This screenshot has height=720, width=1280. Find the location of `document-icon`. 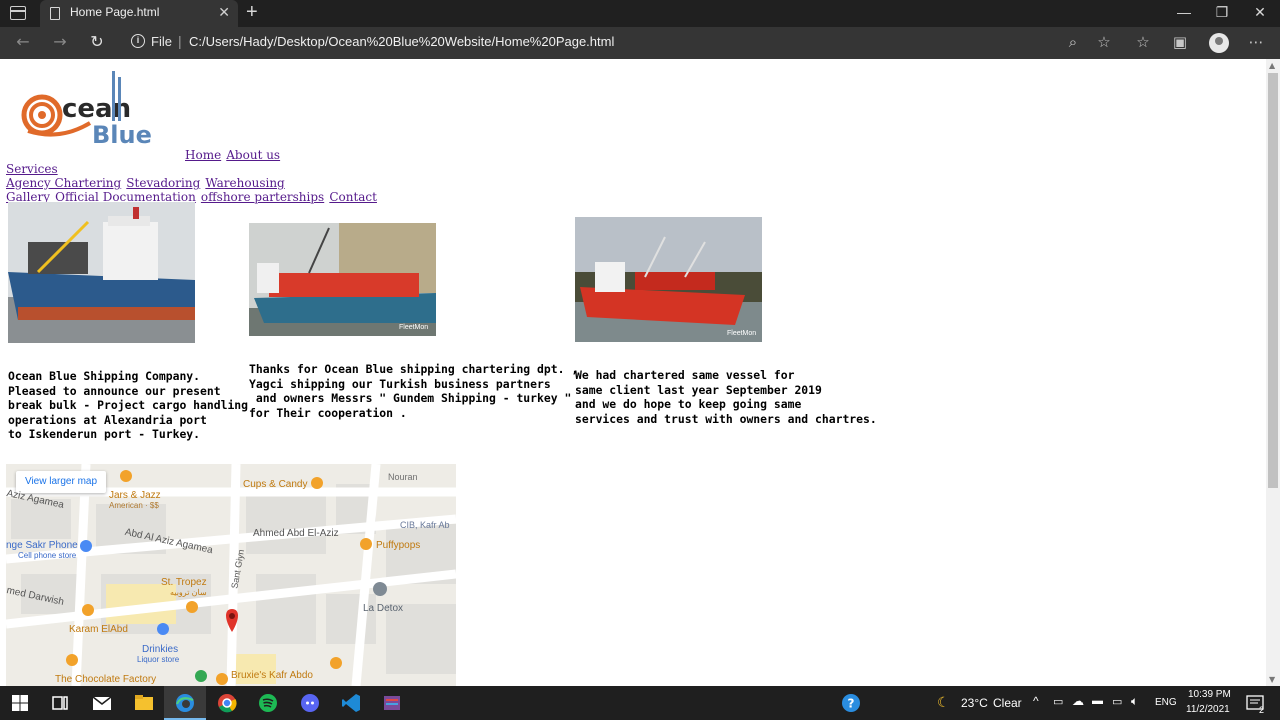

document-icon is located at coordinates (55, 13).